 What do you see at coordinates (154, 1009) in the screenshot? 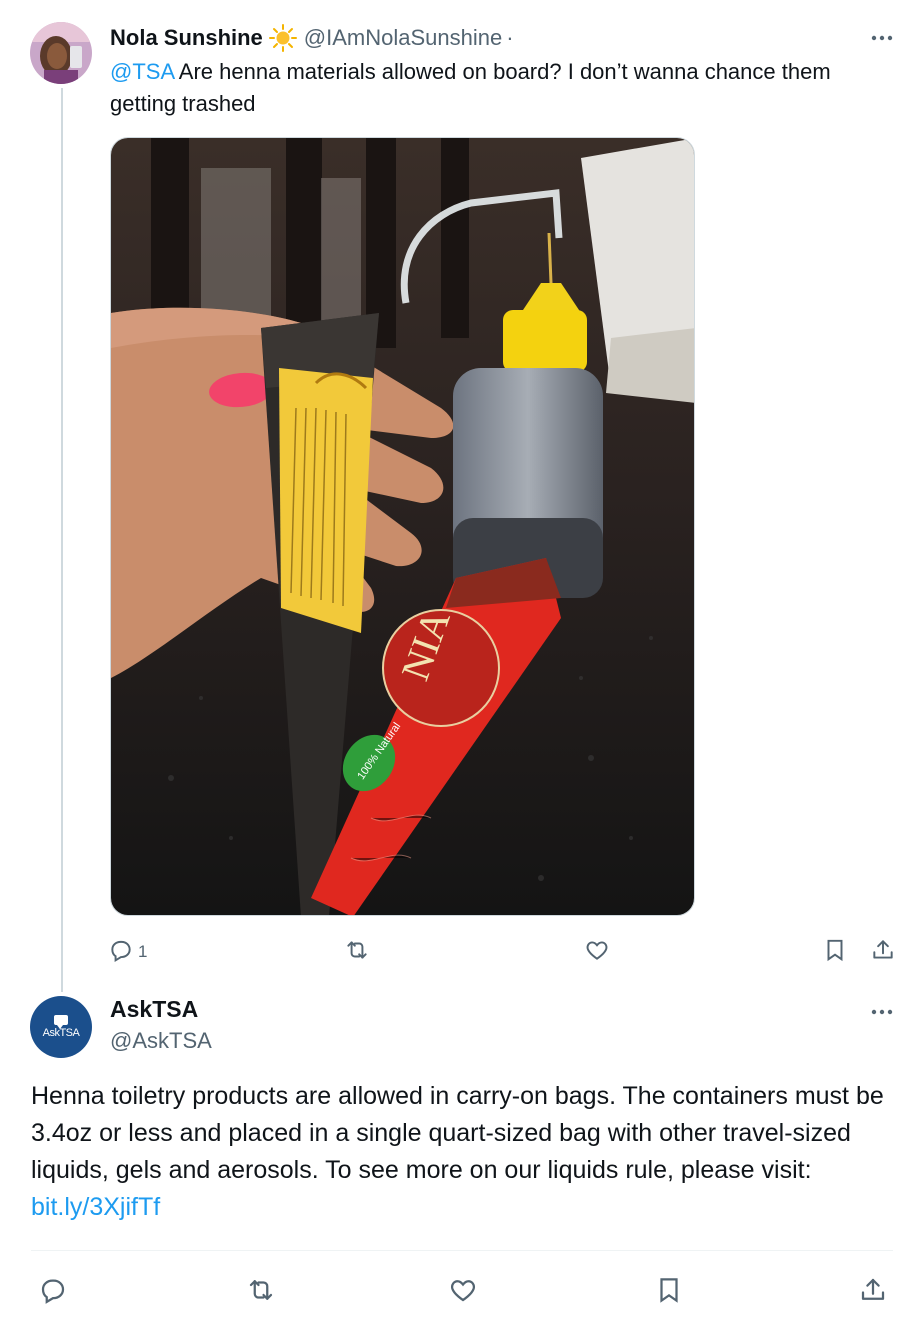
I see `author-name-asktsa: AskTSA` at bounding box center [154, 1009].